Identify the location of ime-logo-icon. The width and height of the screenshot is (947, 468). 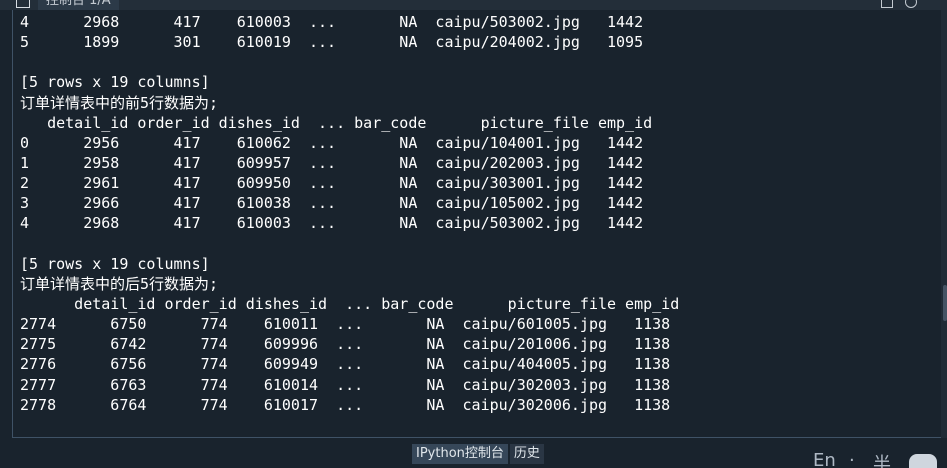
(923, 461).